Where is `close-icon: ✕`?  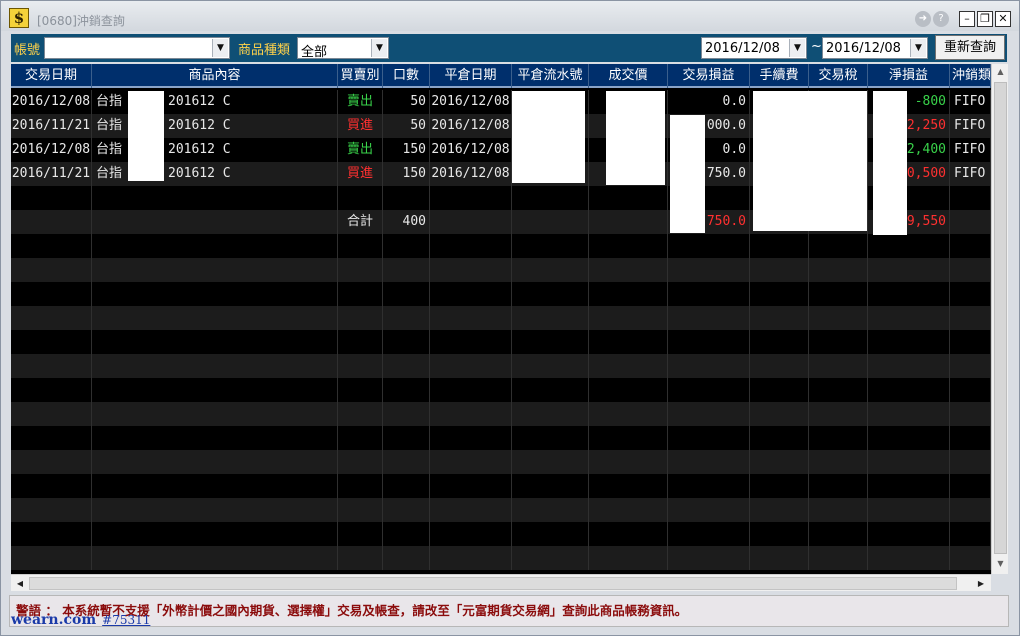 close-icon: ✕ is located at coordinates (1003, 19).